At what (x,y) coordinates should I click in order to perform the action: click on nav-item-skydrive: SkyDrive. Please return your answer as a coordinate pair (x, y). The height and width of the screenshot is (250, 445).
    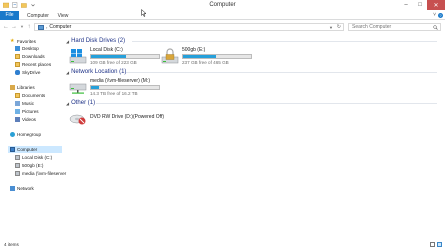
    Looking at the image, I should click on (27, 72).